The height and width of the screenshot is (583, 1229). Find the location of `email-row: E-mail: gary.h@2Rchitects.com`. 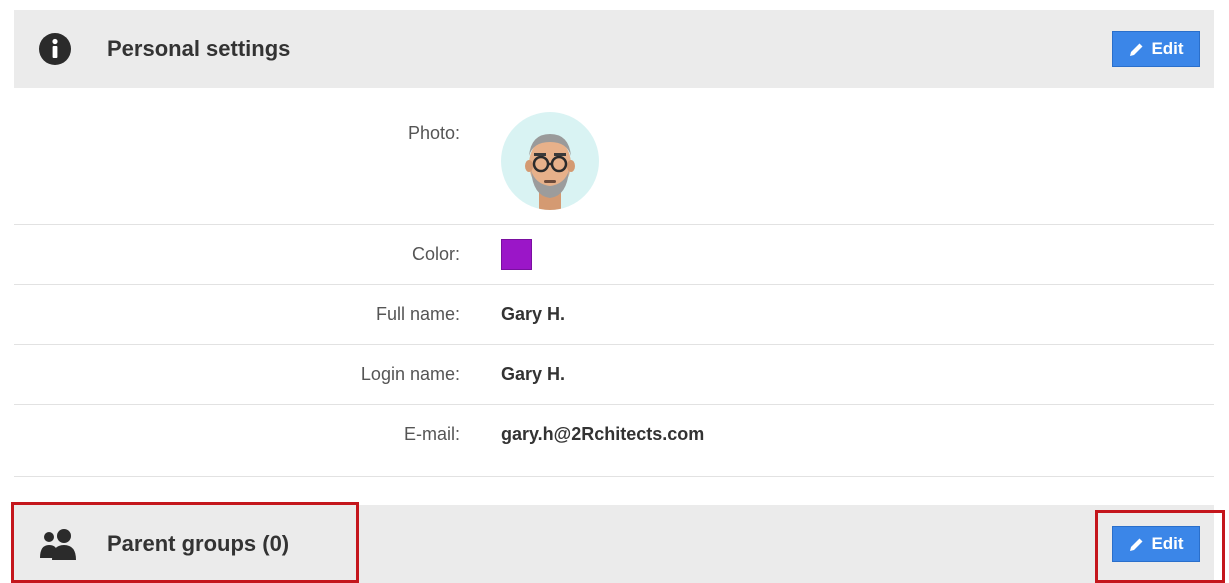

email-row: E-mail: gary.h@2Rchitects.com is located at coordinates (614, 441).